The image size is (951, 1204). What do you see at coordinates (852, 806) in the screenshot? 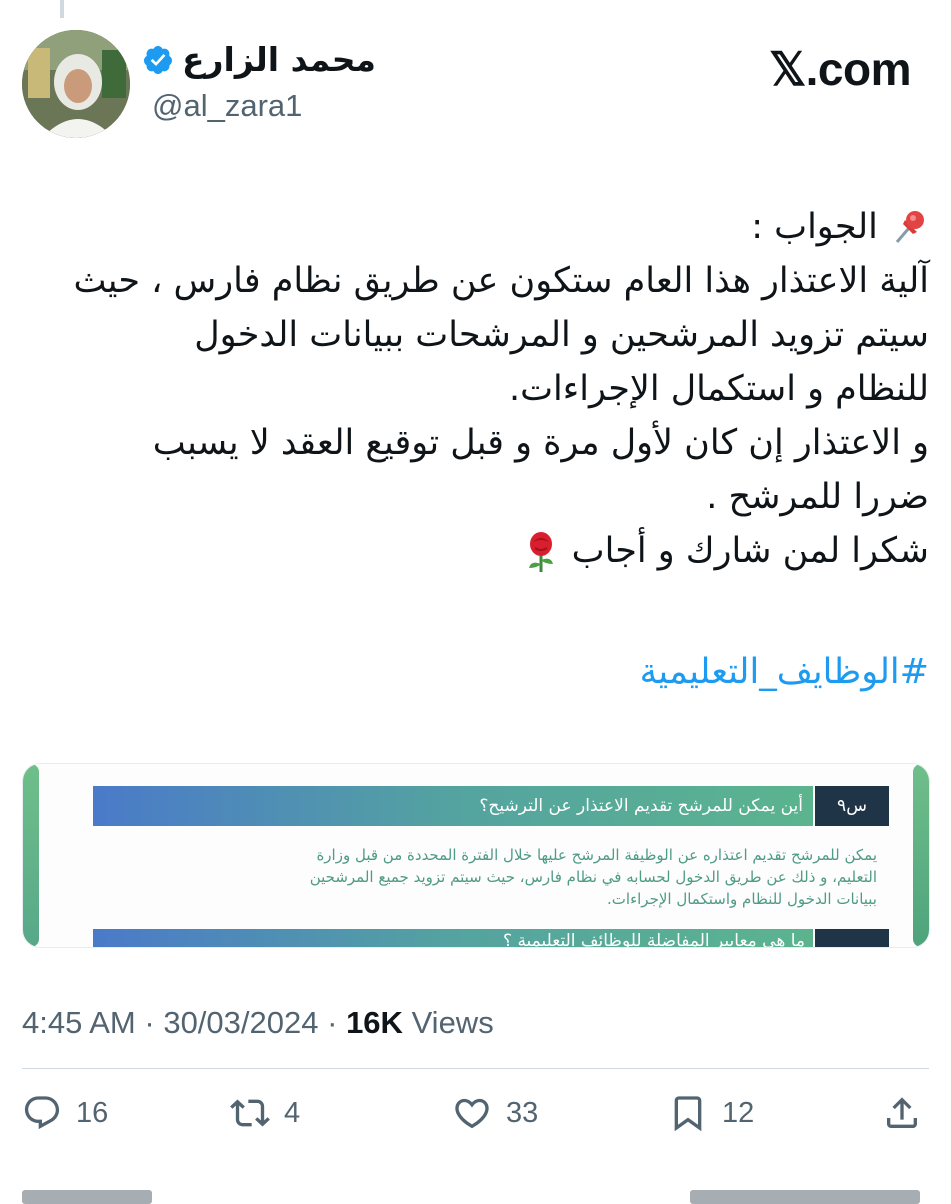
I see `media-question-badge: س٩` at bounding box center [852, 806].